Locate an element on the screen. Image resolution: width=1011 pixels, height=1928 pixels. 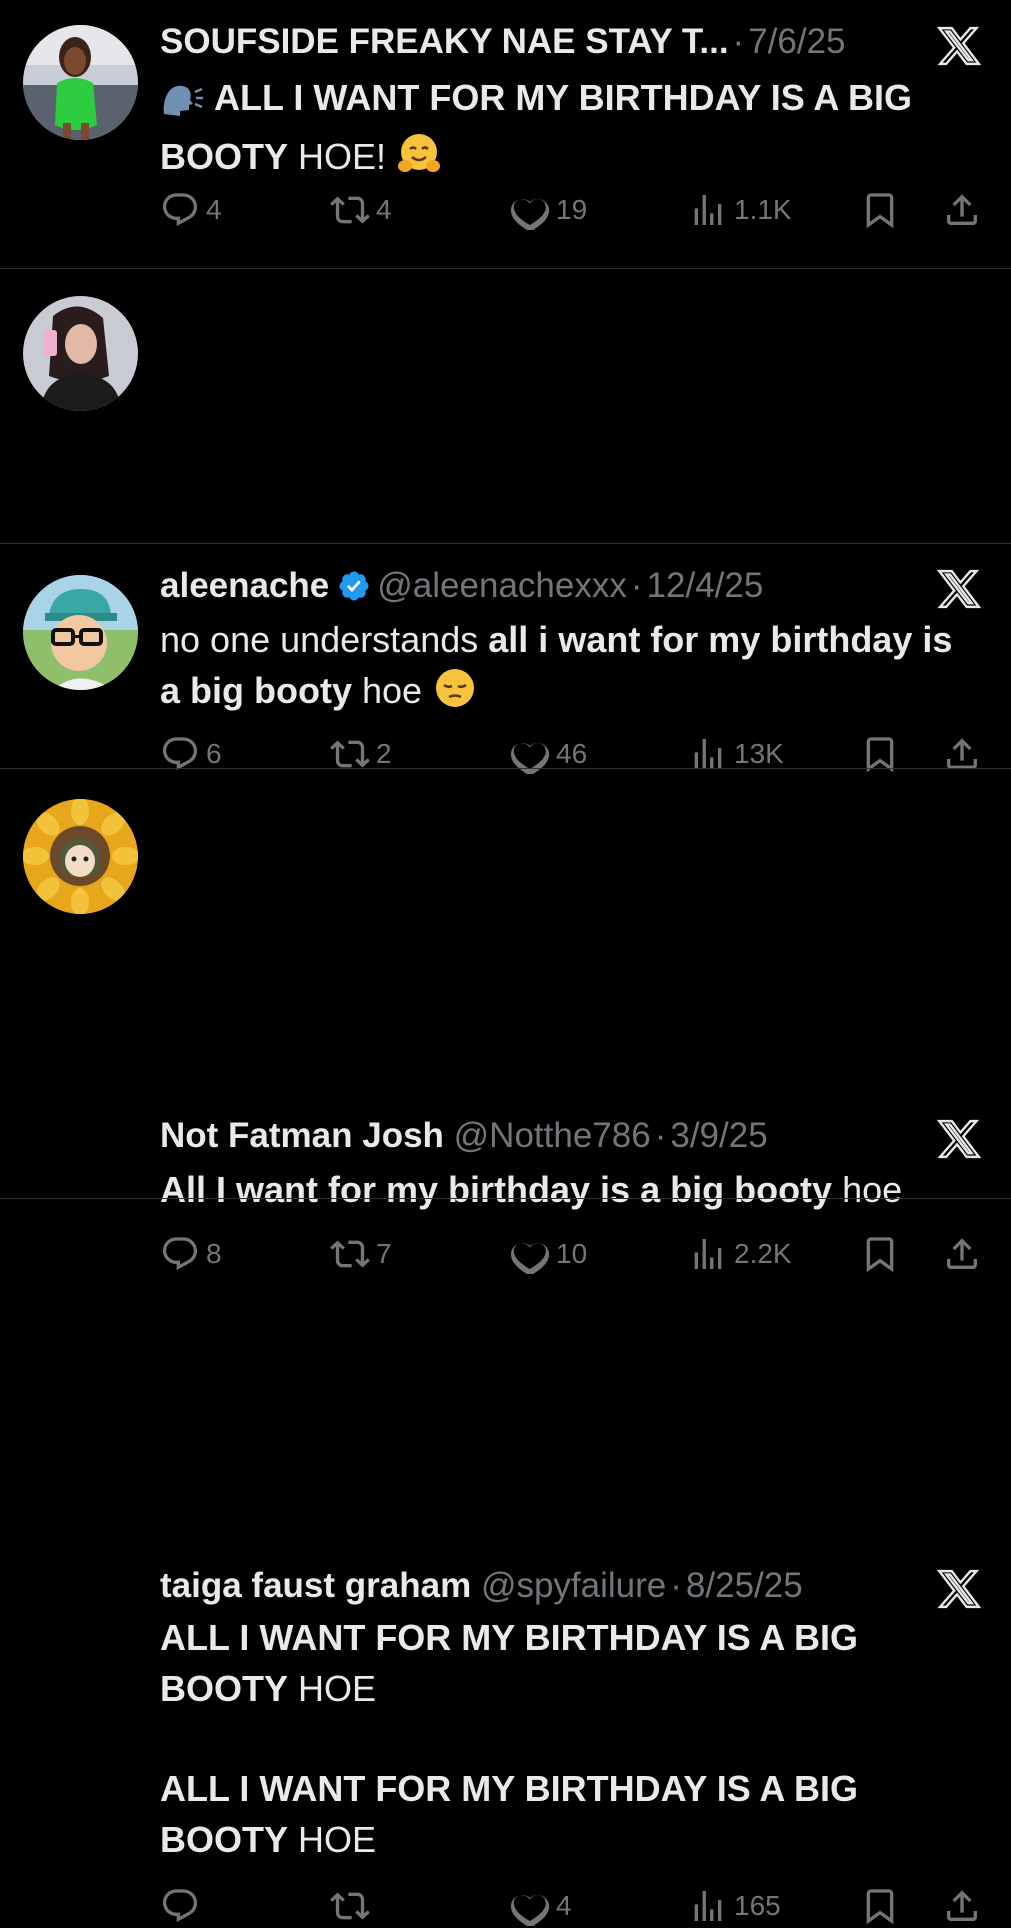
retweet-button: 7 is located at coordinates (361, 1254).